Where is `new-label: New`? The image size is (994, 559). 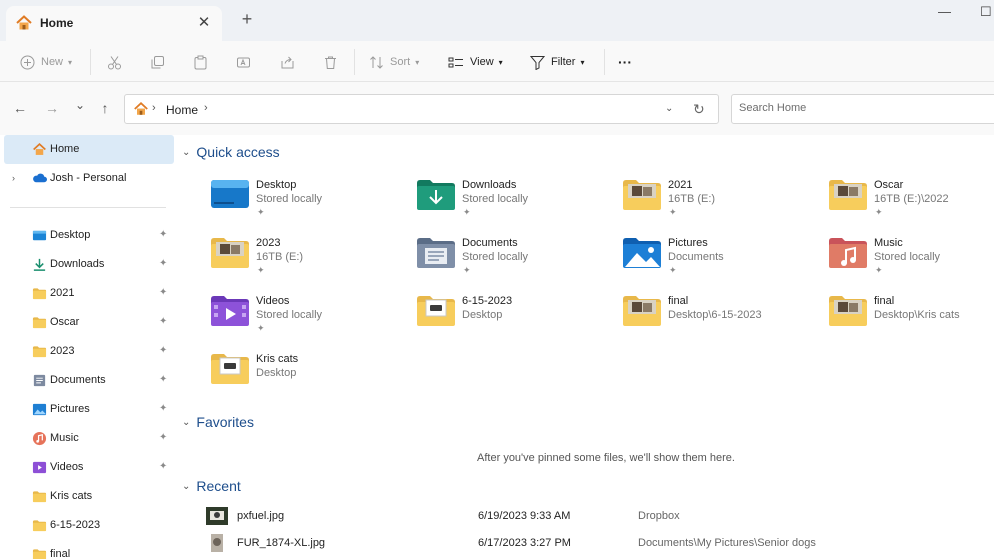
new-label: New is located at coordinates (52, 62).